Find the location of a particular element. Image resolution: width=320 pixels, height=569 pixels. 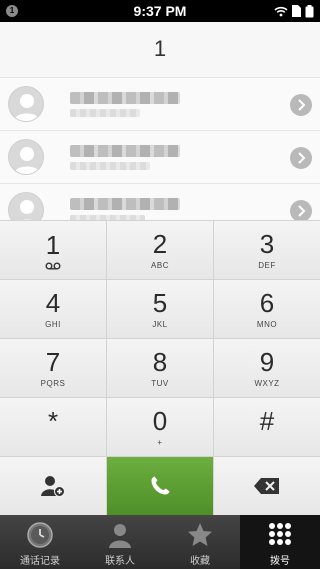

tab-label: 拨号 is located at coordinates (280, 561).